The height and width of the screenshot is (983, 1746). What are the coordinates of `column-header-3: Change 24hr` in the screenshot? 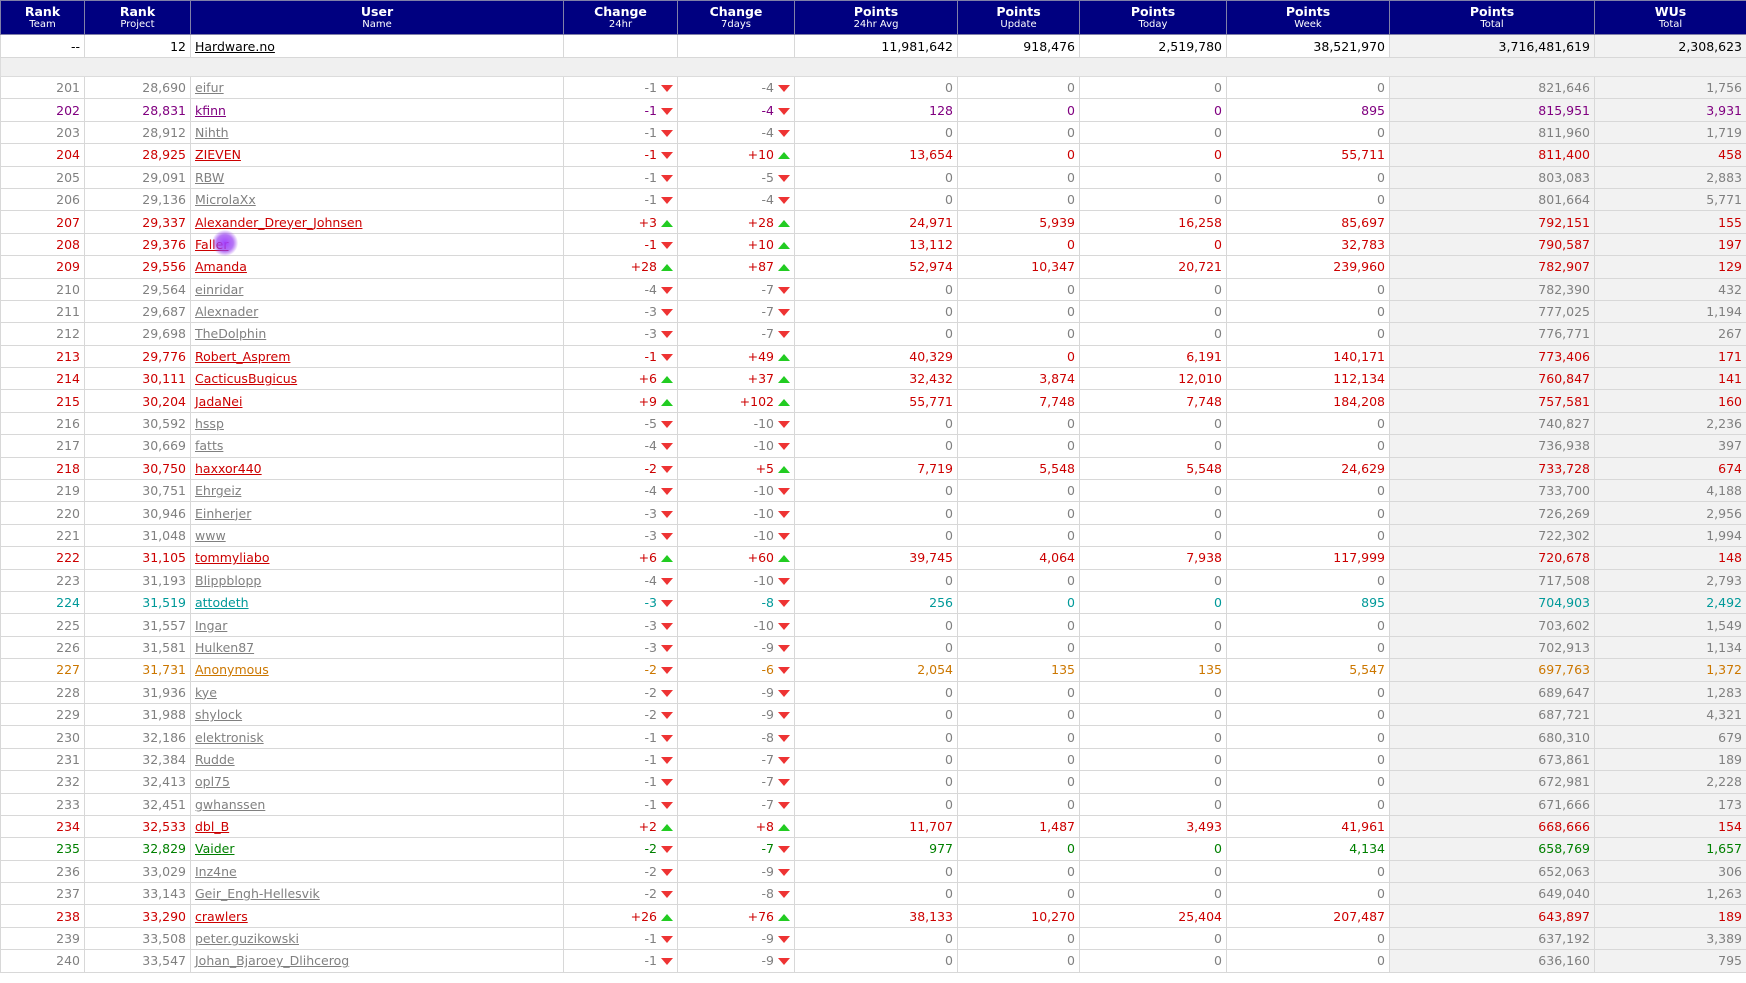 It's located at (620, 17).